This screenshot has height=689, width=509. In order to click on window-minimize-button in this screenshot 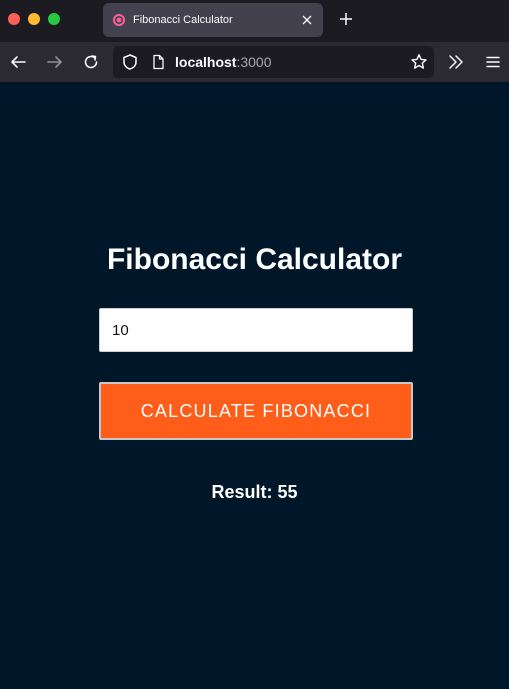, I will do `click(34, 19)`.